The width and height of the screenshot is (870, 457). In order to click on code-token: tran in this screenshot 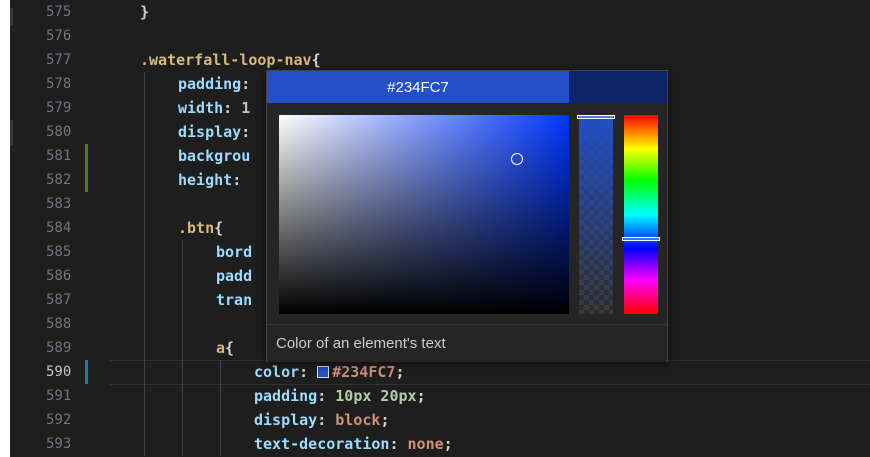, I will do `click(234, 300)`.